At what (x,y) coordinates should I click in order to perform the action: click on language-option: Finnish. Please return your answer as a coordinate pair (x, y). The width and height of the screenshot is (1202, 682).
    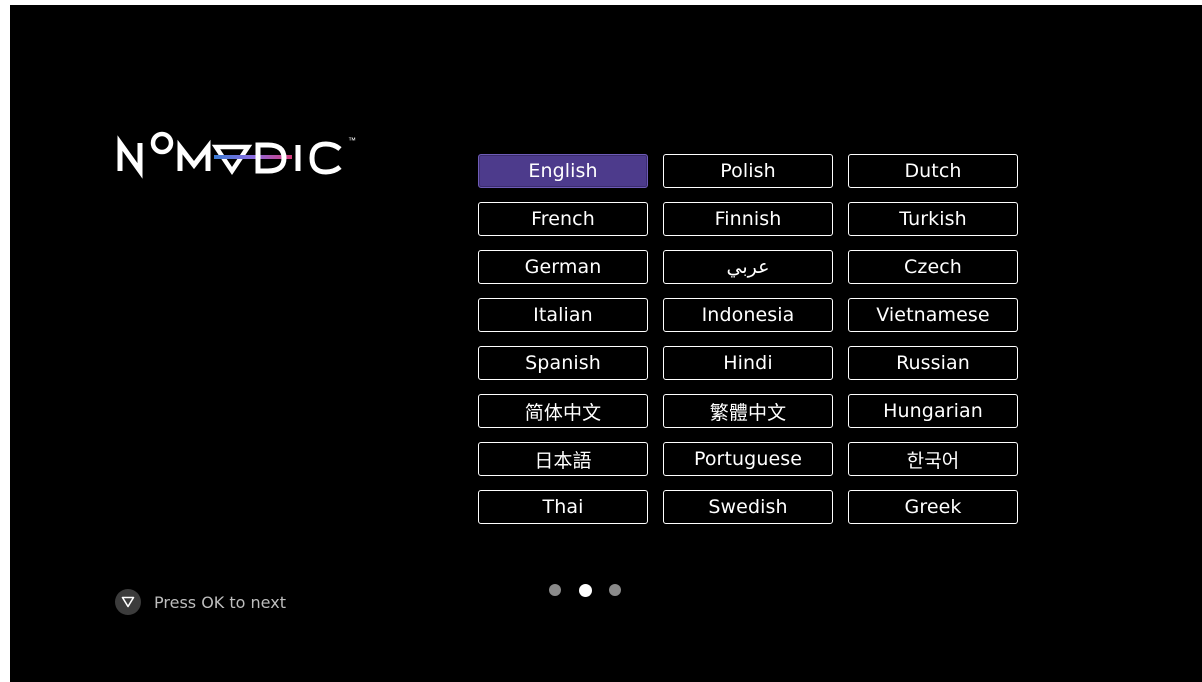
    Looking at the image, I should click on (748, 219).